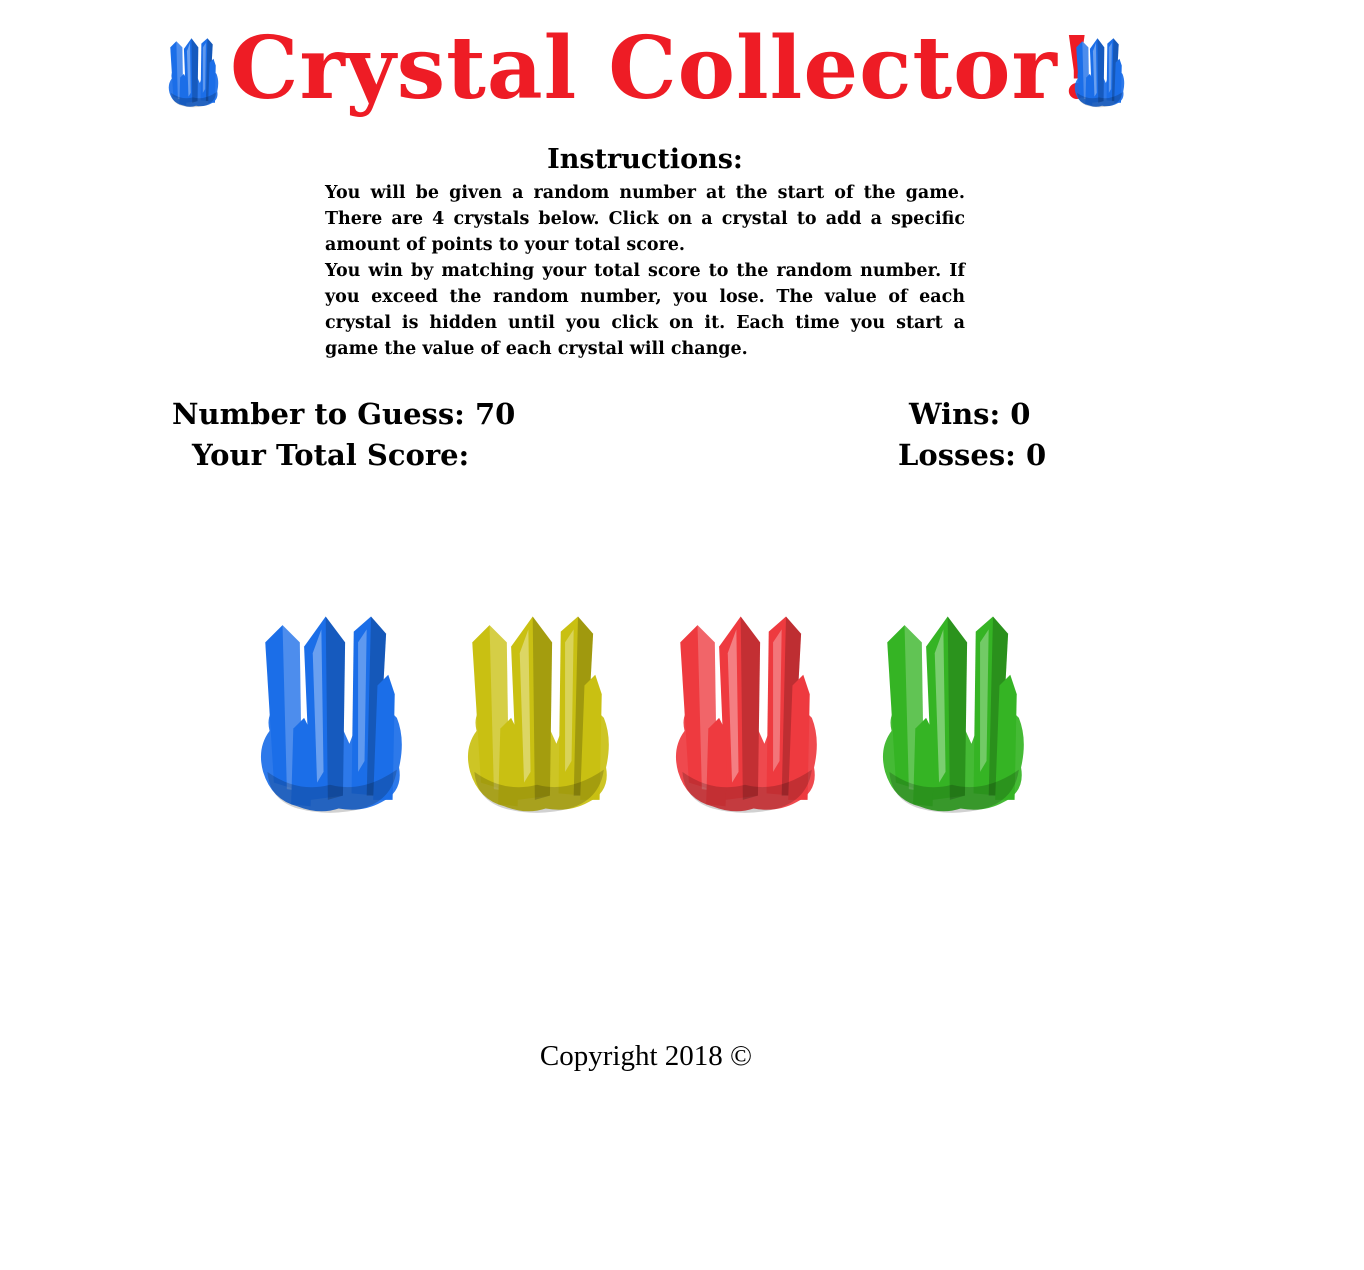 This screenshot has height=1270, width=1364. I want to click on header: Crystal Collector!, so click(647, 74).